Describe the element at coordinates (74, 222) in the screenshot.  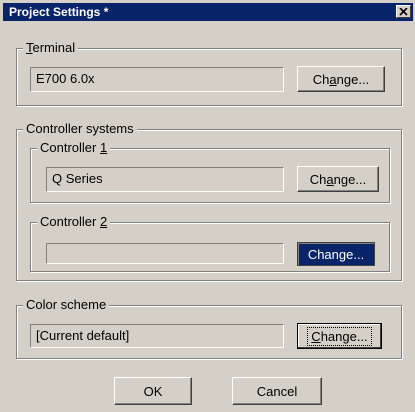
I see `controller2-label: Controller 2` at that location.